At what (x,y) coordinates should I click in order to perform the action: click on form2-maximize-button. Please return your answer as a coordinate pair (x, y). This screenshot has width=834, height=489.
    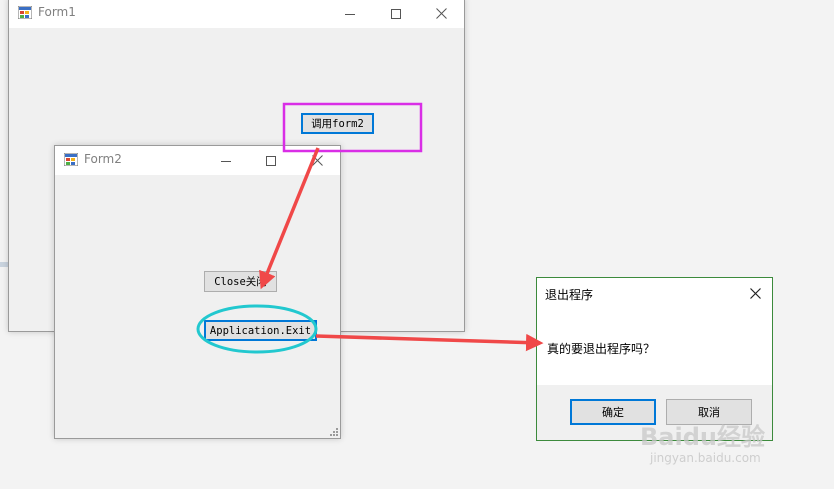
    Looking at the image, I should click on (271, 160).